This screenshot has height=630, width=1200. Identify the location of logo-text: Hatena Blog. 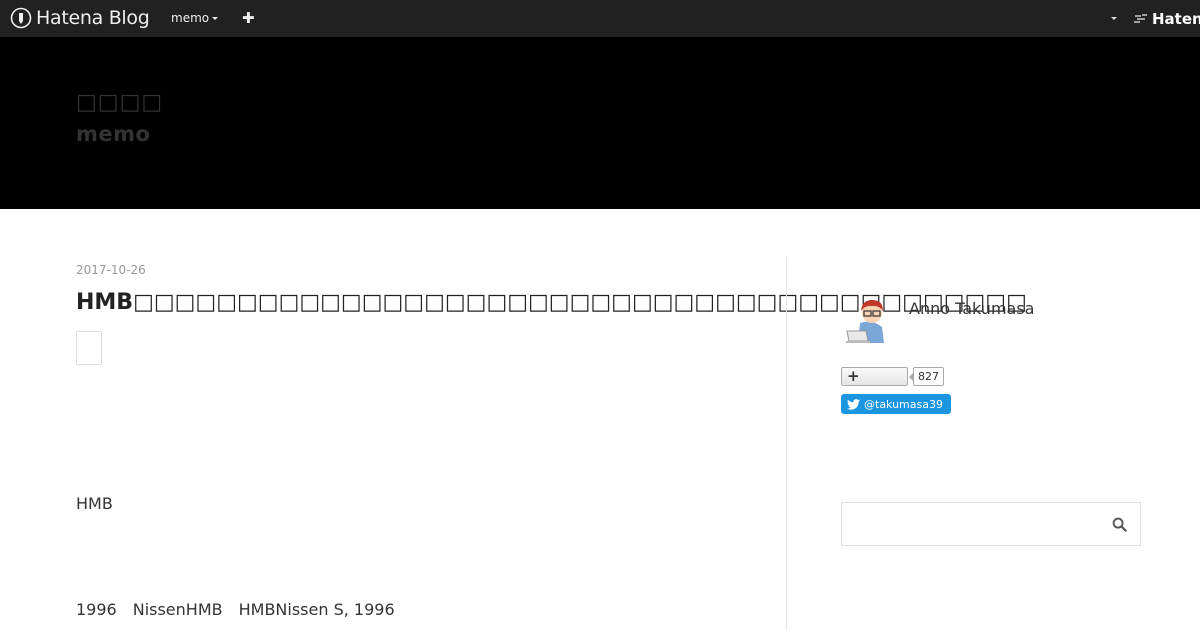
(93, 18).